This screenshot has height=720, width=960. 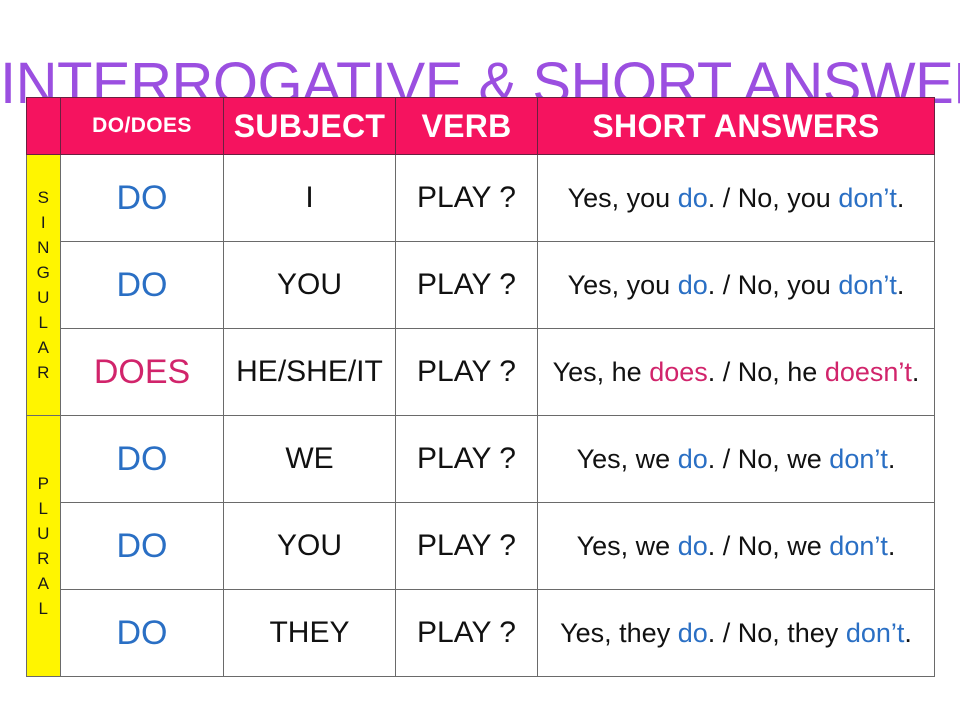 I want to click on short-answer-fragment: Yes, he, so click(x=601, y=371).